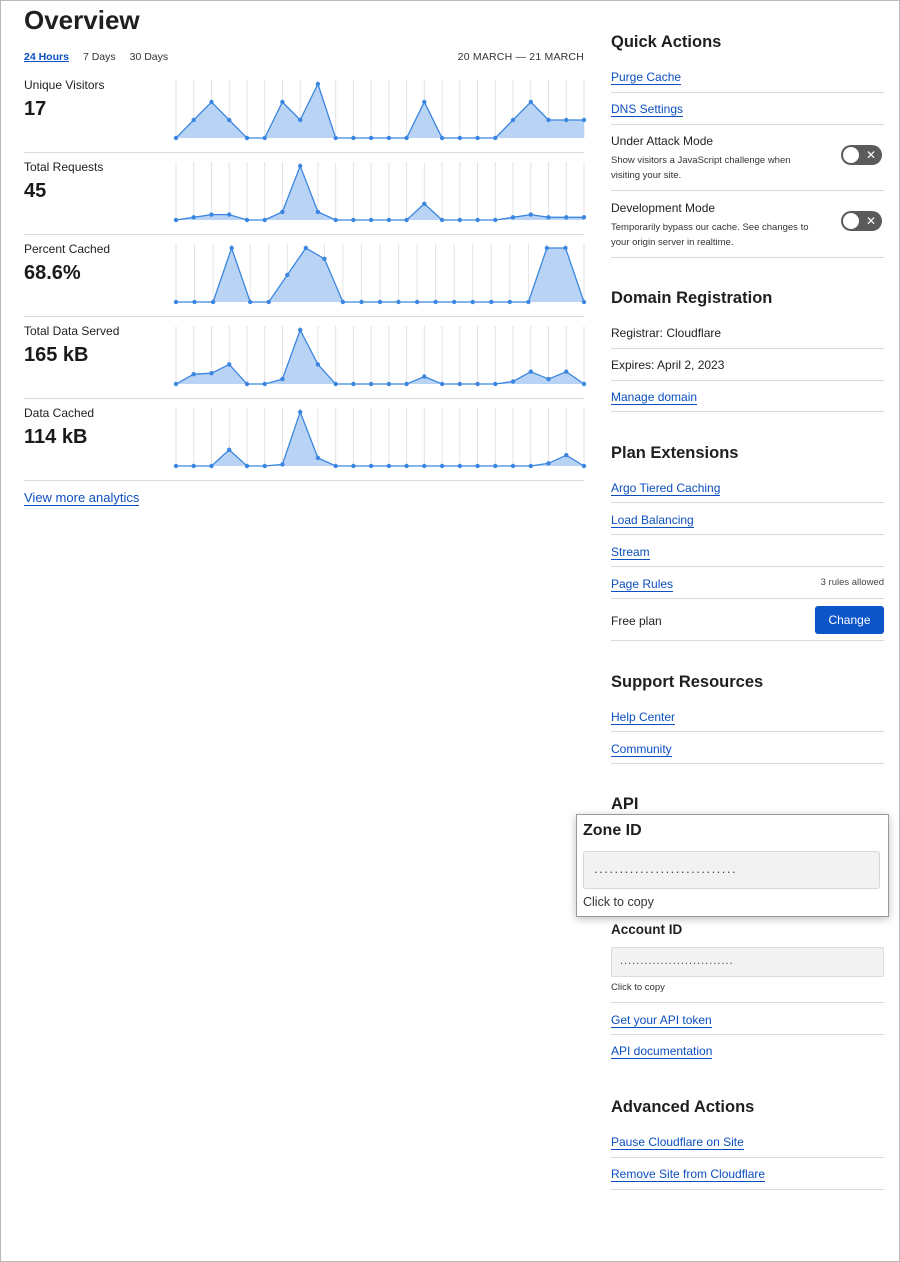 This screenshot has width=900, height=1262. I want to click on argo-tiered-caching-link: Argo Tiered Caching, so click(666, 488).